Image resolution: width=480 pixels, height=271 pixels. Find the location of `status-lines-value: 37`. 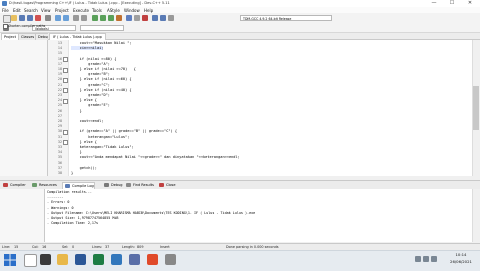

status-lines-value: 37 is located at coordinates (107, 247).